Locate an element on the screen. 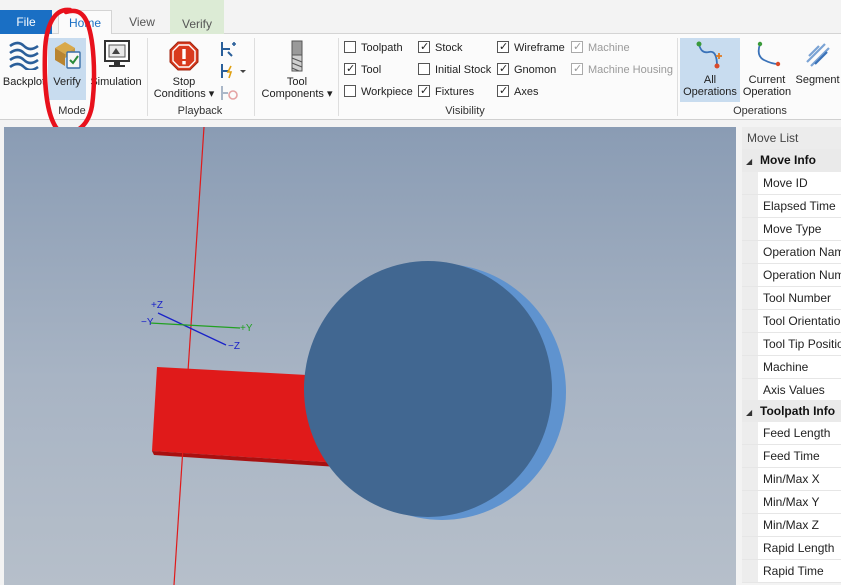 Image resolution: width=841 pixels, height=585 pixels. list-item: Min/Max Z is located at coordinates (791, 525).